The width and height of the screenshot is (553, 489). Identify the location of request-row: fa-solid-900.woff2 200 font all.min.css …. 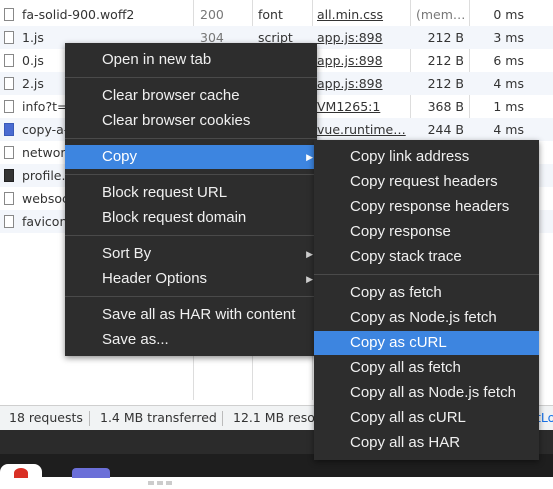
(276, 14).